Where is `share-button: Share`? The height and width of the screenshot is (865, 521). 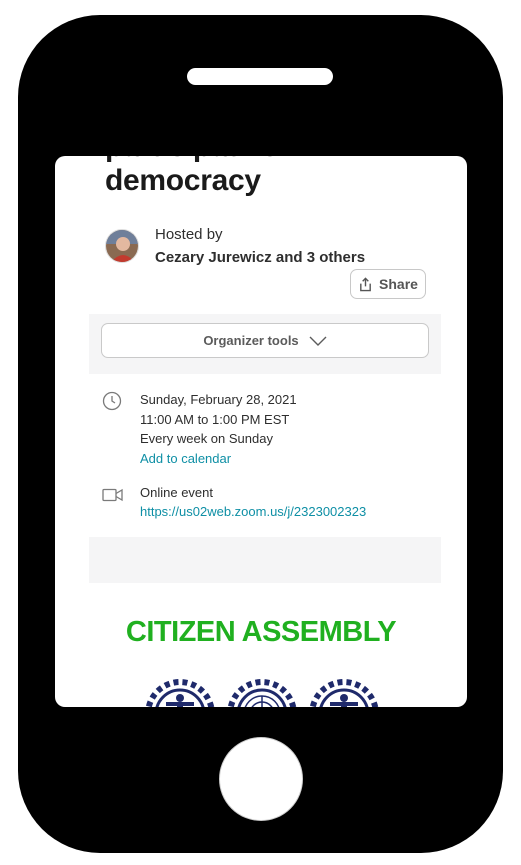
share-button: Share is located at coordinates (388, 284).